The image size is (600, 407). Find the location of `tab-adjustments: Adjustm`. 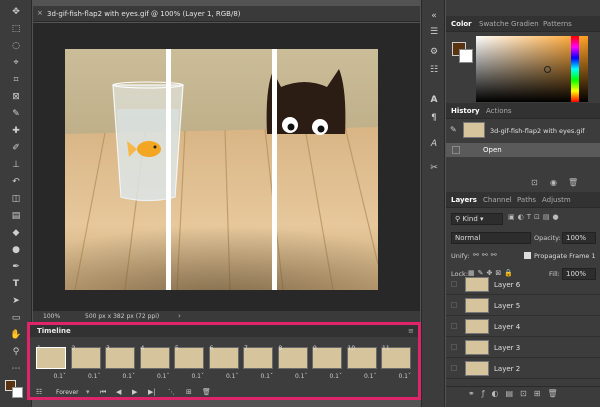

tab-adjustments: Adjustm is located at coordinates (556, 200).